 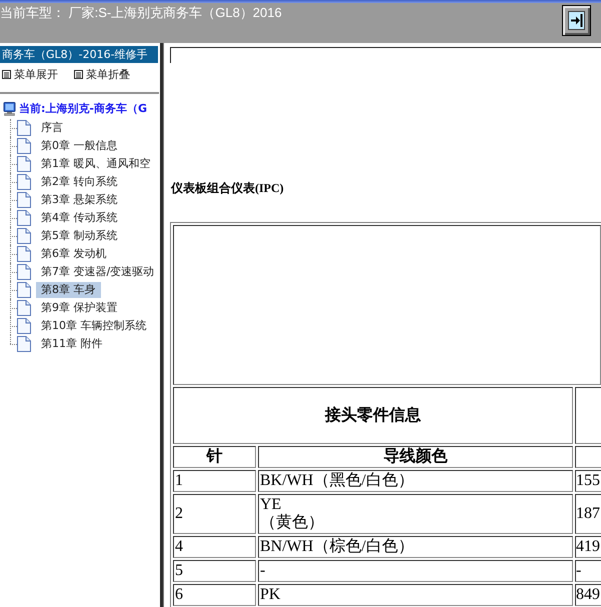 I want to click on table-cell: YE （黄色）, so click(x=415, y=514).